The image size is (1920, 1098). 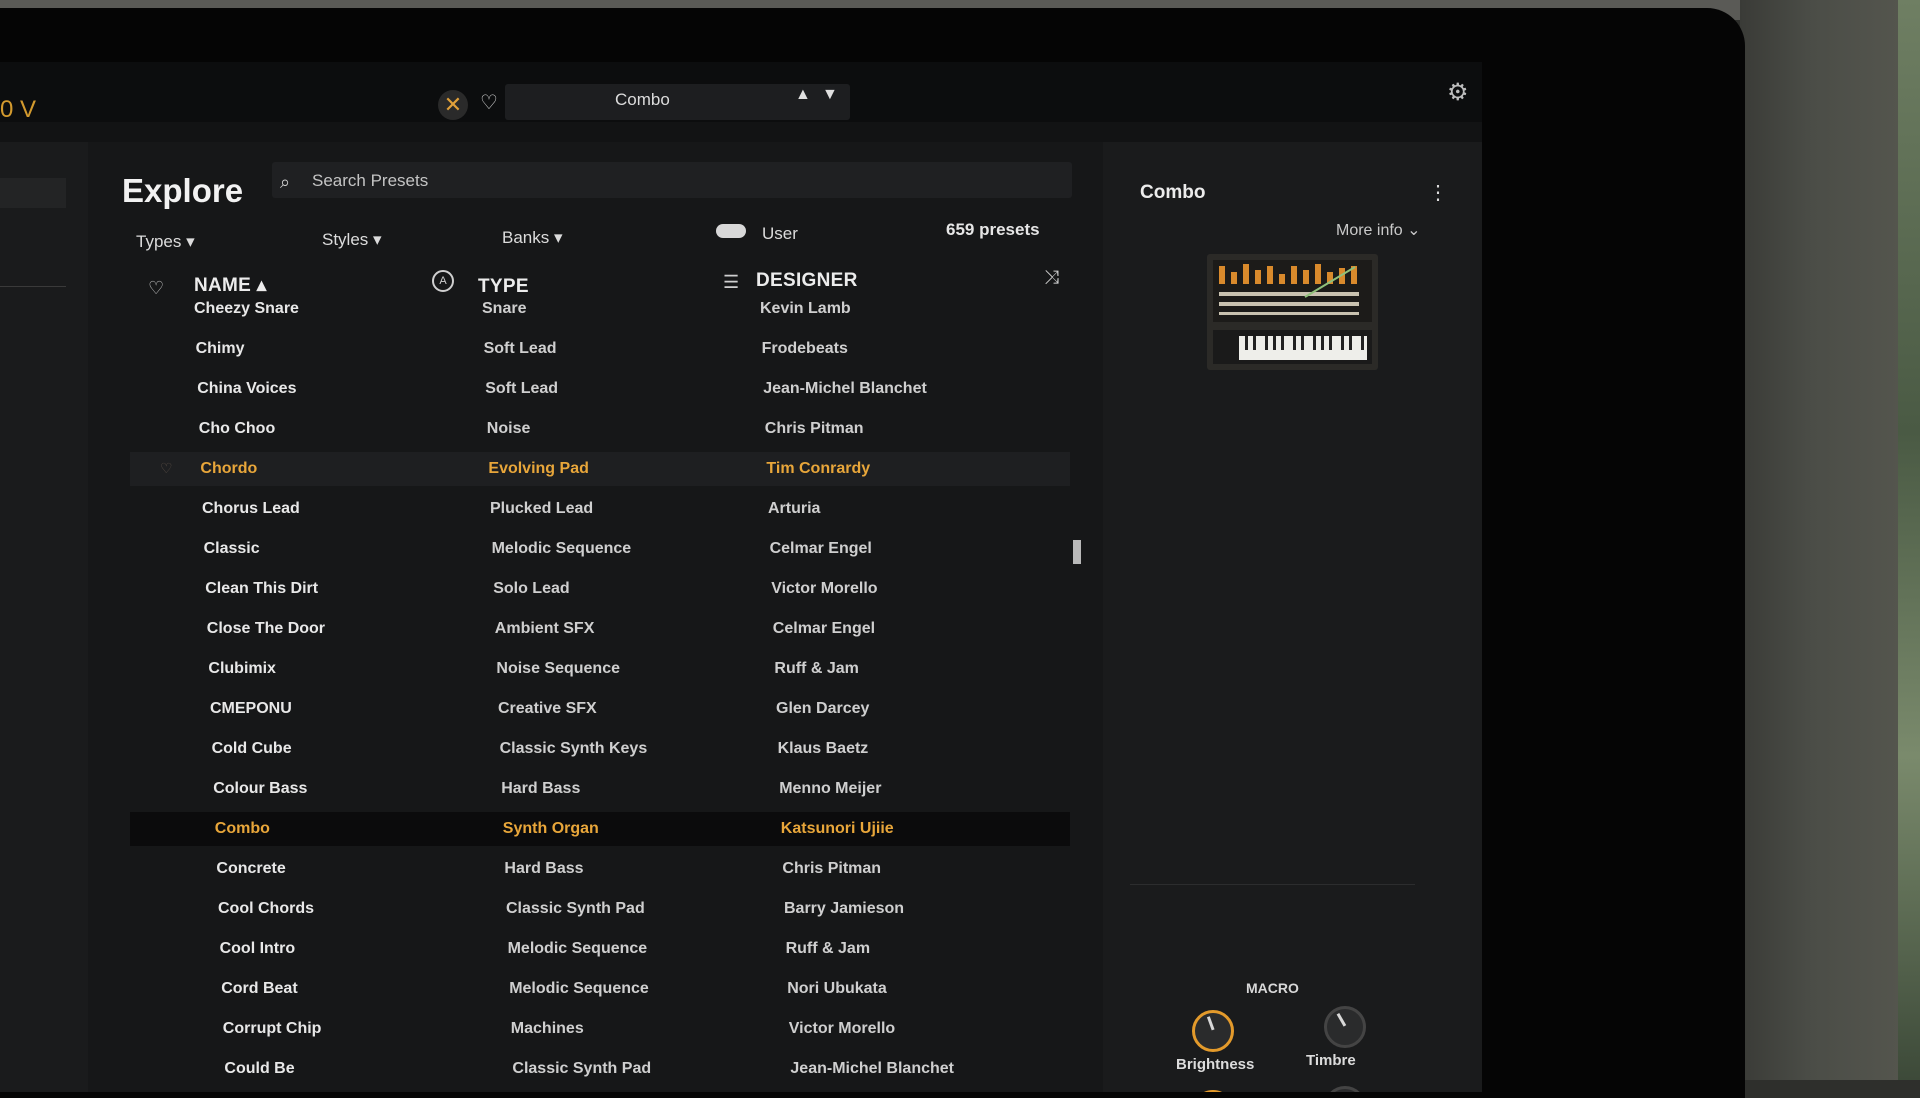 I want to click on designer-column-header: DESIGNER, so click(x=807, y=281).